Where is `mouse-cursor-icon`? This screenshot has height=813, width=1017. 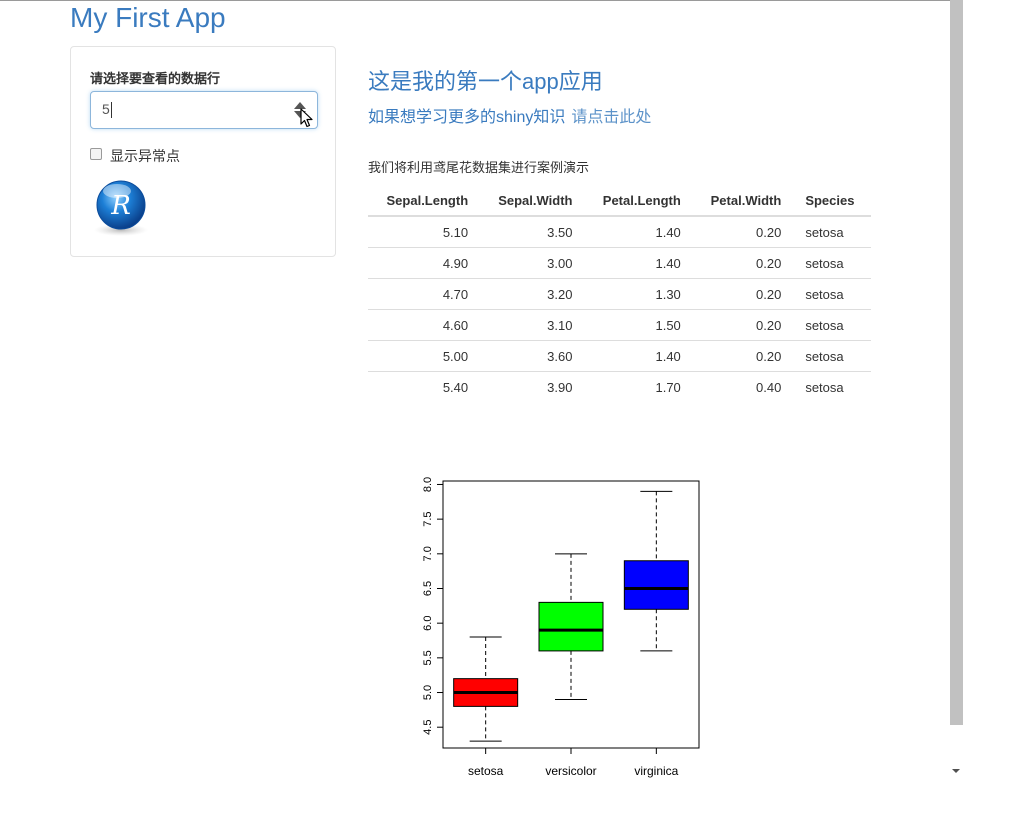
mouse-cursor-icon is located at coordinates (306, 118).